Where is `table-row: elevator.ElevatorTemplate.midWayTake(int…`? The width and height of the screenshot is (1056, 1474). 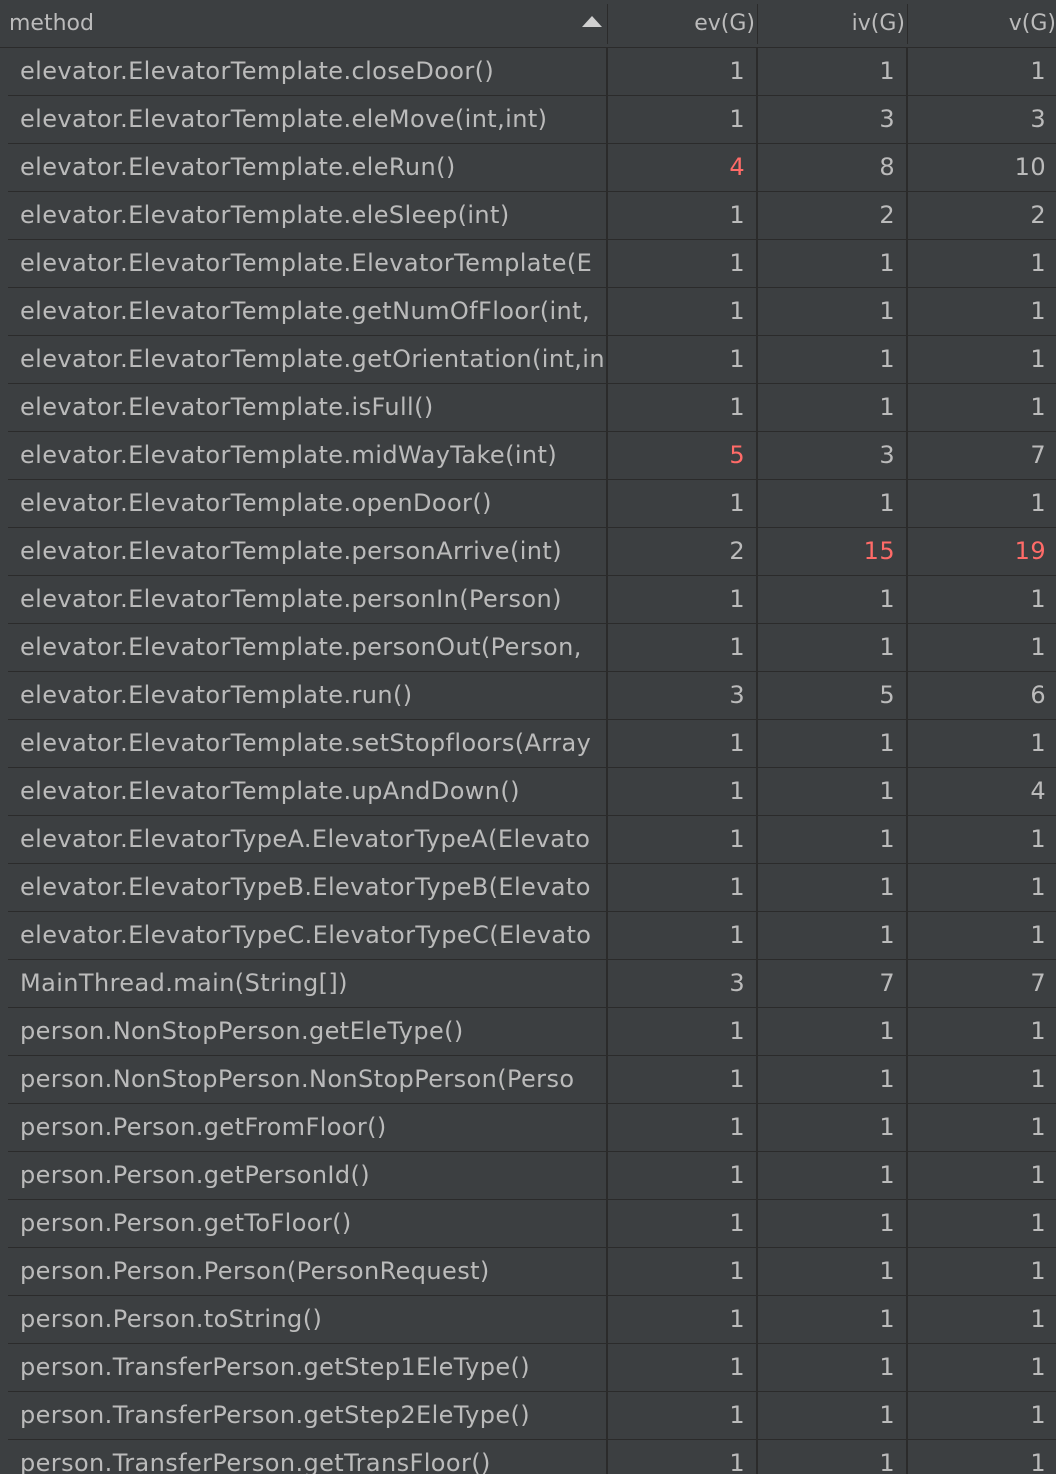
table-row: elevator.ElevatorTemplate.midWayTake(int… is located at coordinates (532, 456).